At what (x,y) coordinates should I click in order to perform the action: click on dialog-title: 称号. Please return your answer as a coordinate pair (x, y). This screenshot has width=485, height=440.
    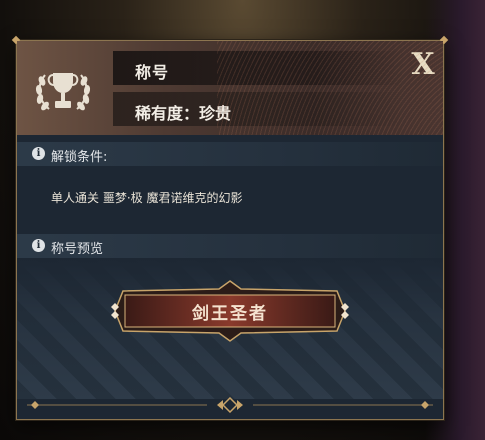
    Looking at the image, I should click on (152, 72).